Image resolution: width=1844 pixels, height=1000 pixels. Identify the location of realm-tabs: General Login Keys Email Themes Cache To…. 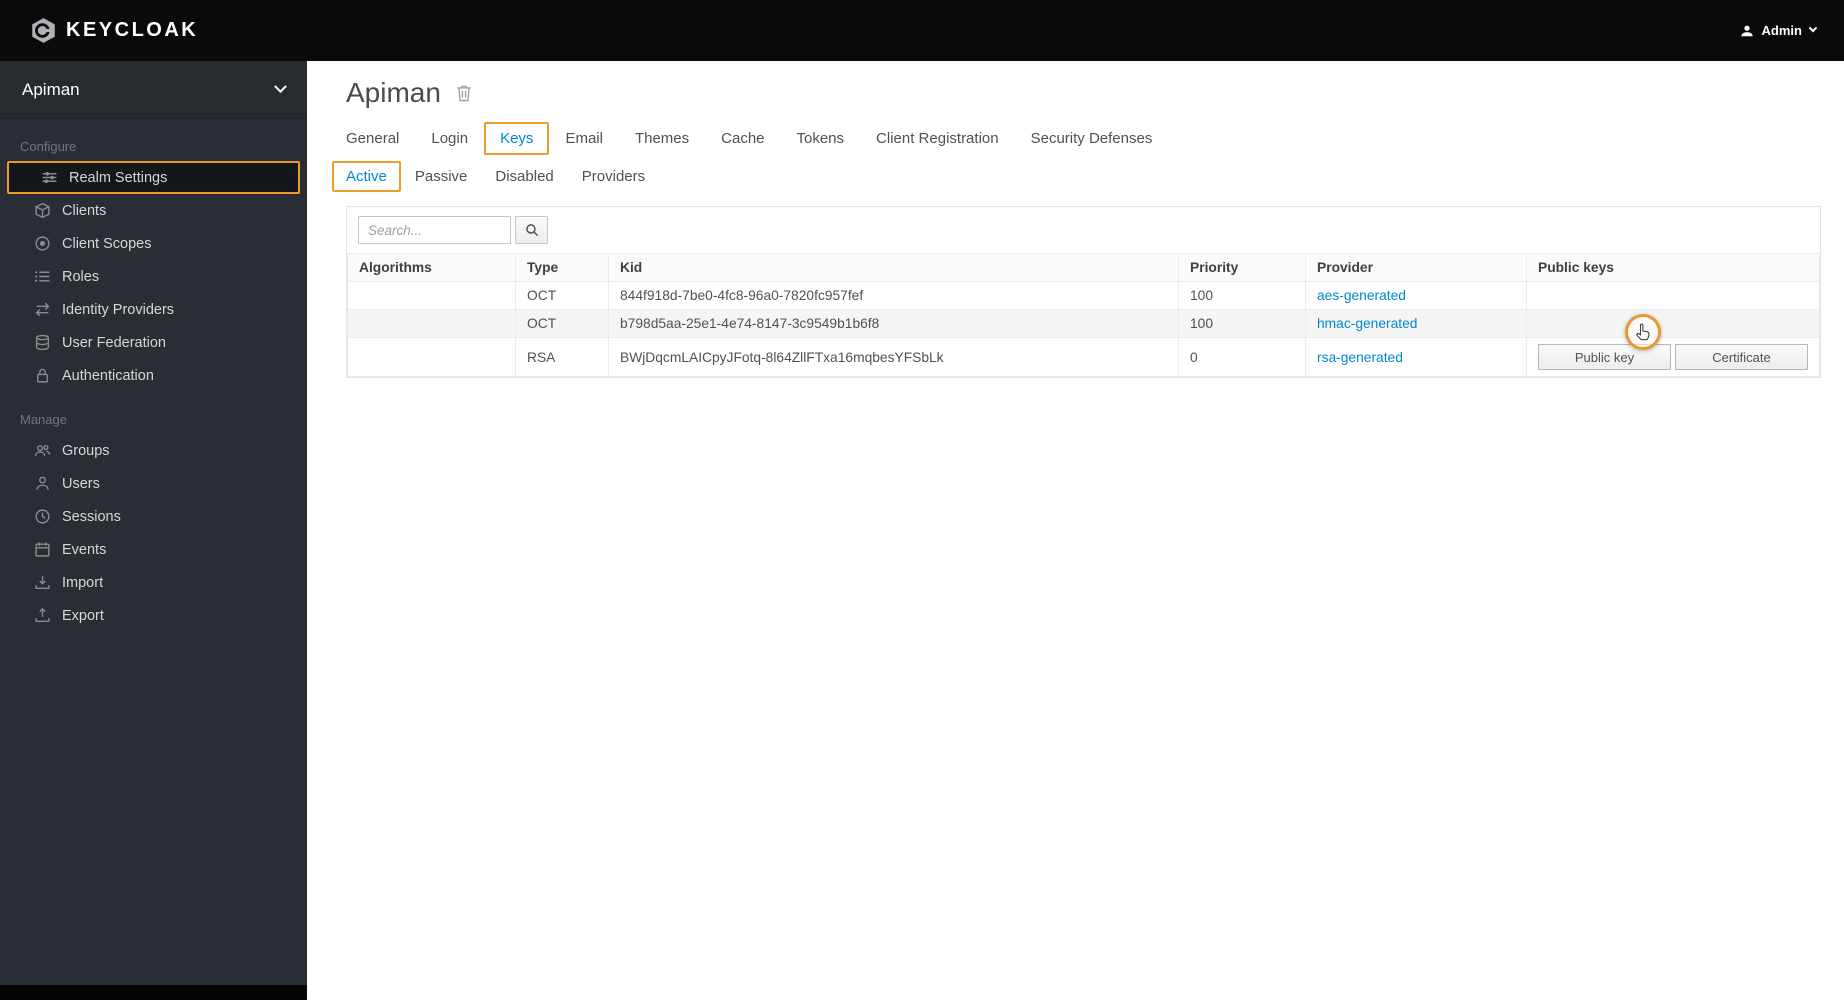
(1075, 138).